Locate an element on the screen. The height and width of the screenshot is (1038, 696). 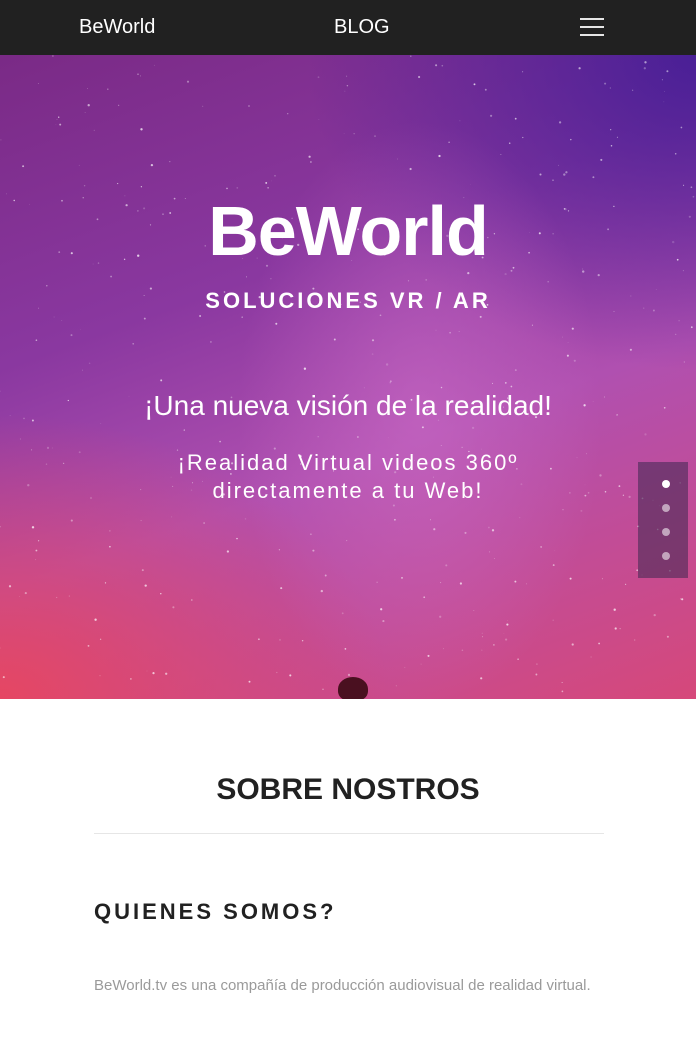
nav-brand-link: BeWorld is located at coordinates (117, 27).